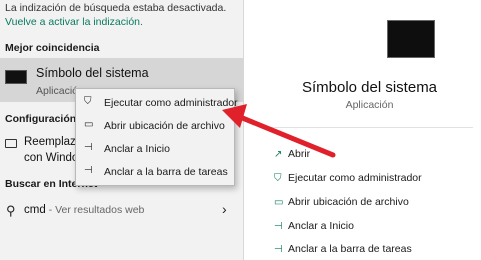 Image resolution: width=481 pixels, height=260 pixels. I want to click on menu-item-pin-to-taskbar: ⊣ Anclar a la barra de tareas, so click(155, 172).